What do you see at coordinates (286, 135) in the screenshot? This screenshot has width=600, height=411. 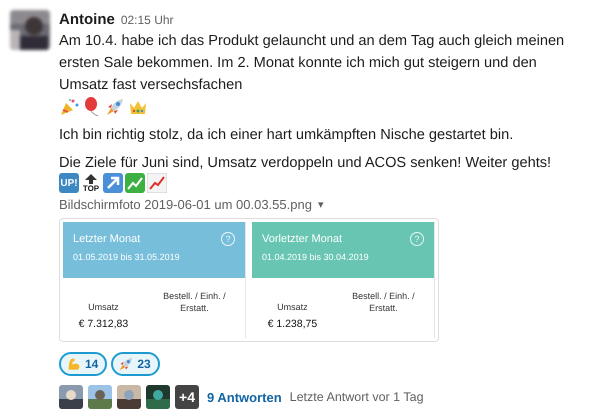 I see `message-text: Ich bin richtig stolz, da ich einer hart umkämpften Nische gestartet bin.` at bounding box center [286, 135].